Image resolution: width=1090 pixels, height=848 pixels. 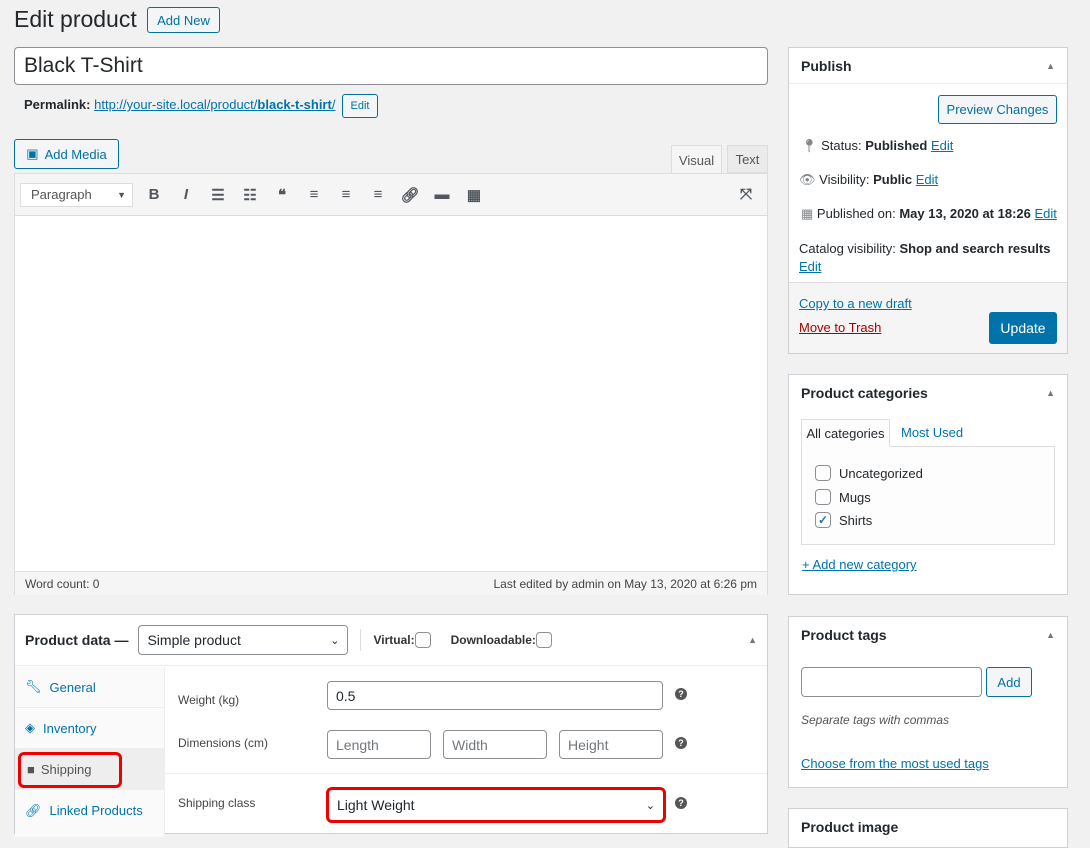 I want to click on tags-hint: Separate tags with commas, so click(x=875, y=720).